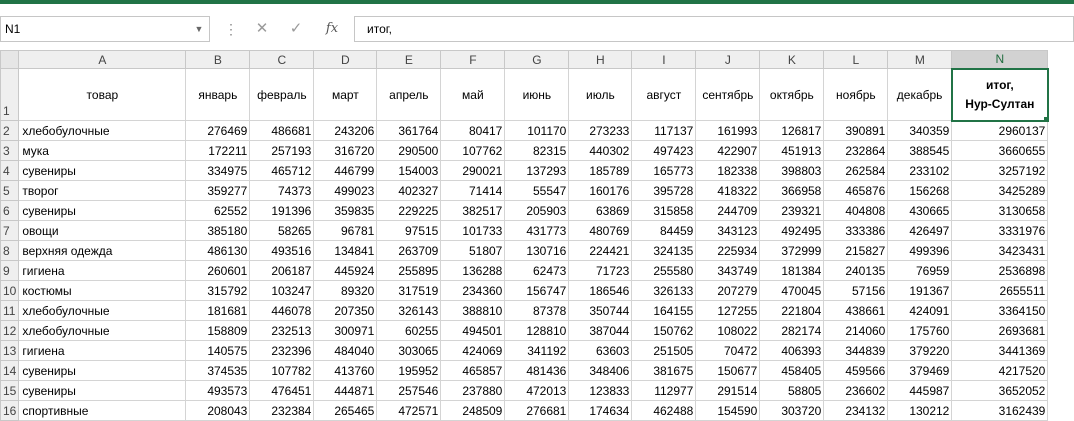 This screenshot has width=1074, height=421. What do you see at coordinates (282, 59) in the screenshot?
I see `column-header-c: C` at bounding box center [282, 59].